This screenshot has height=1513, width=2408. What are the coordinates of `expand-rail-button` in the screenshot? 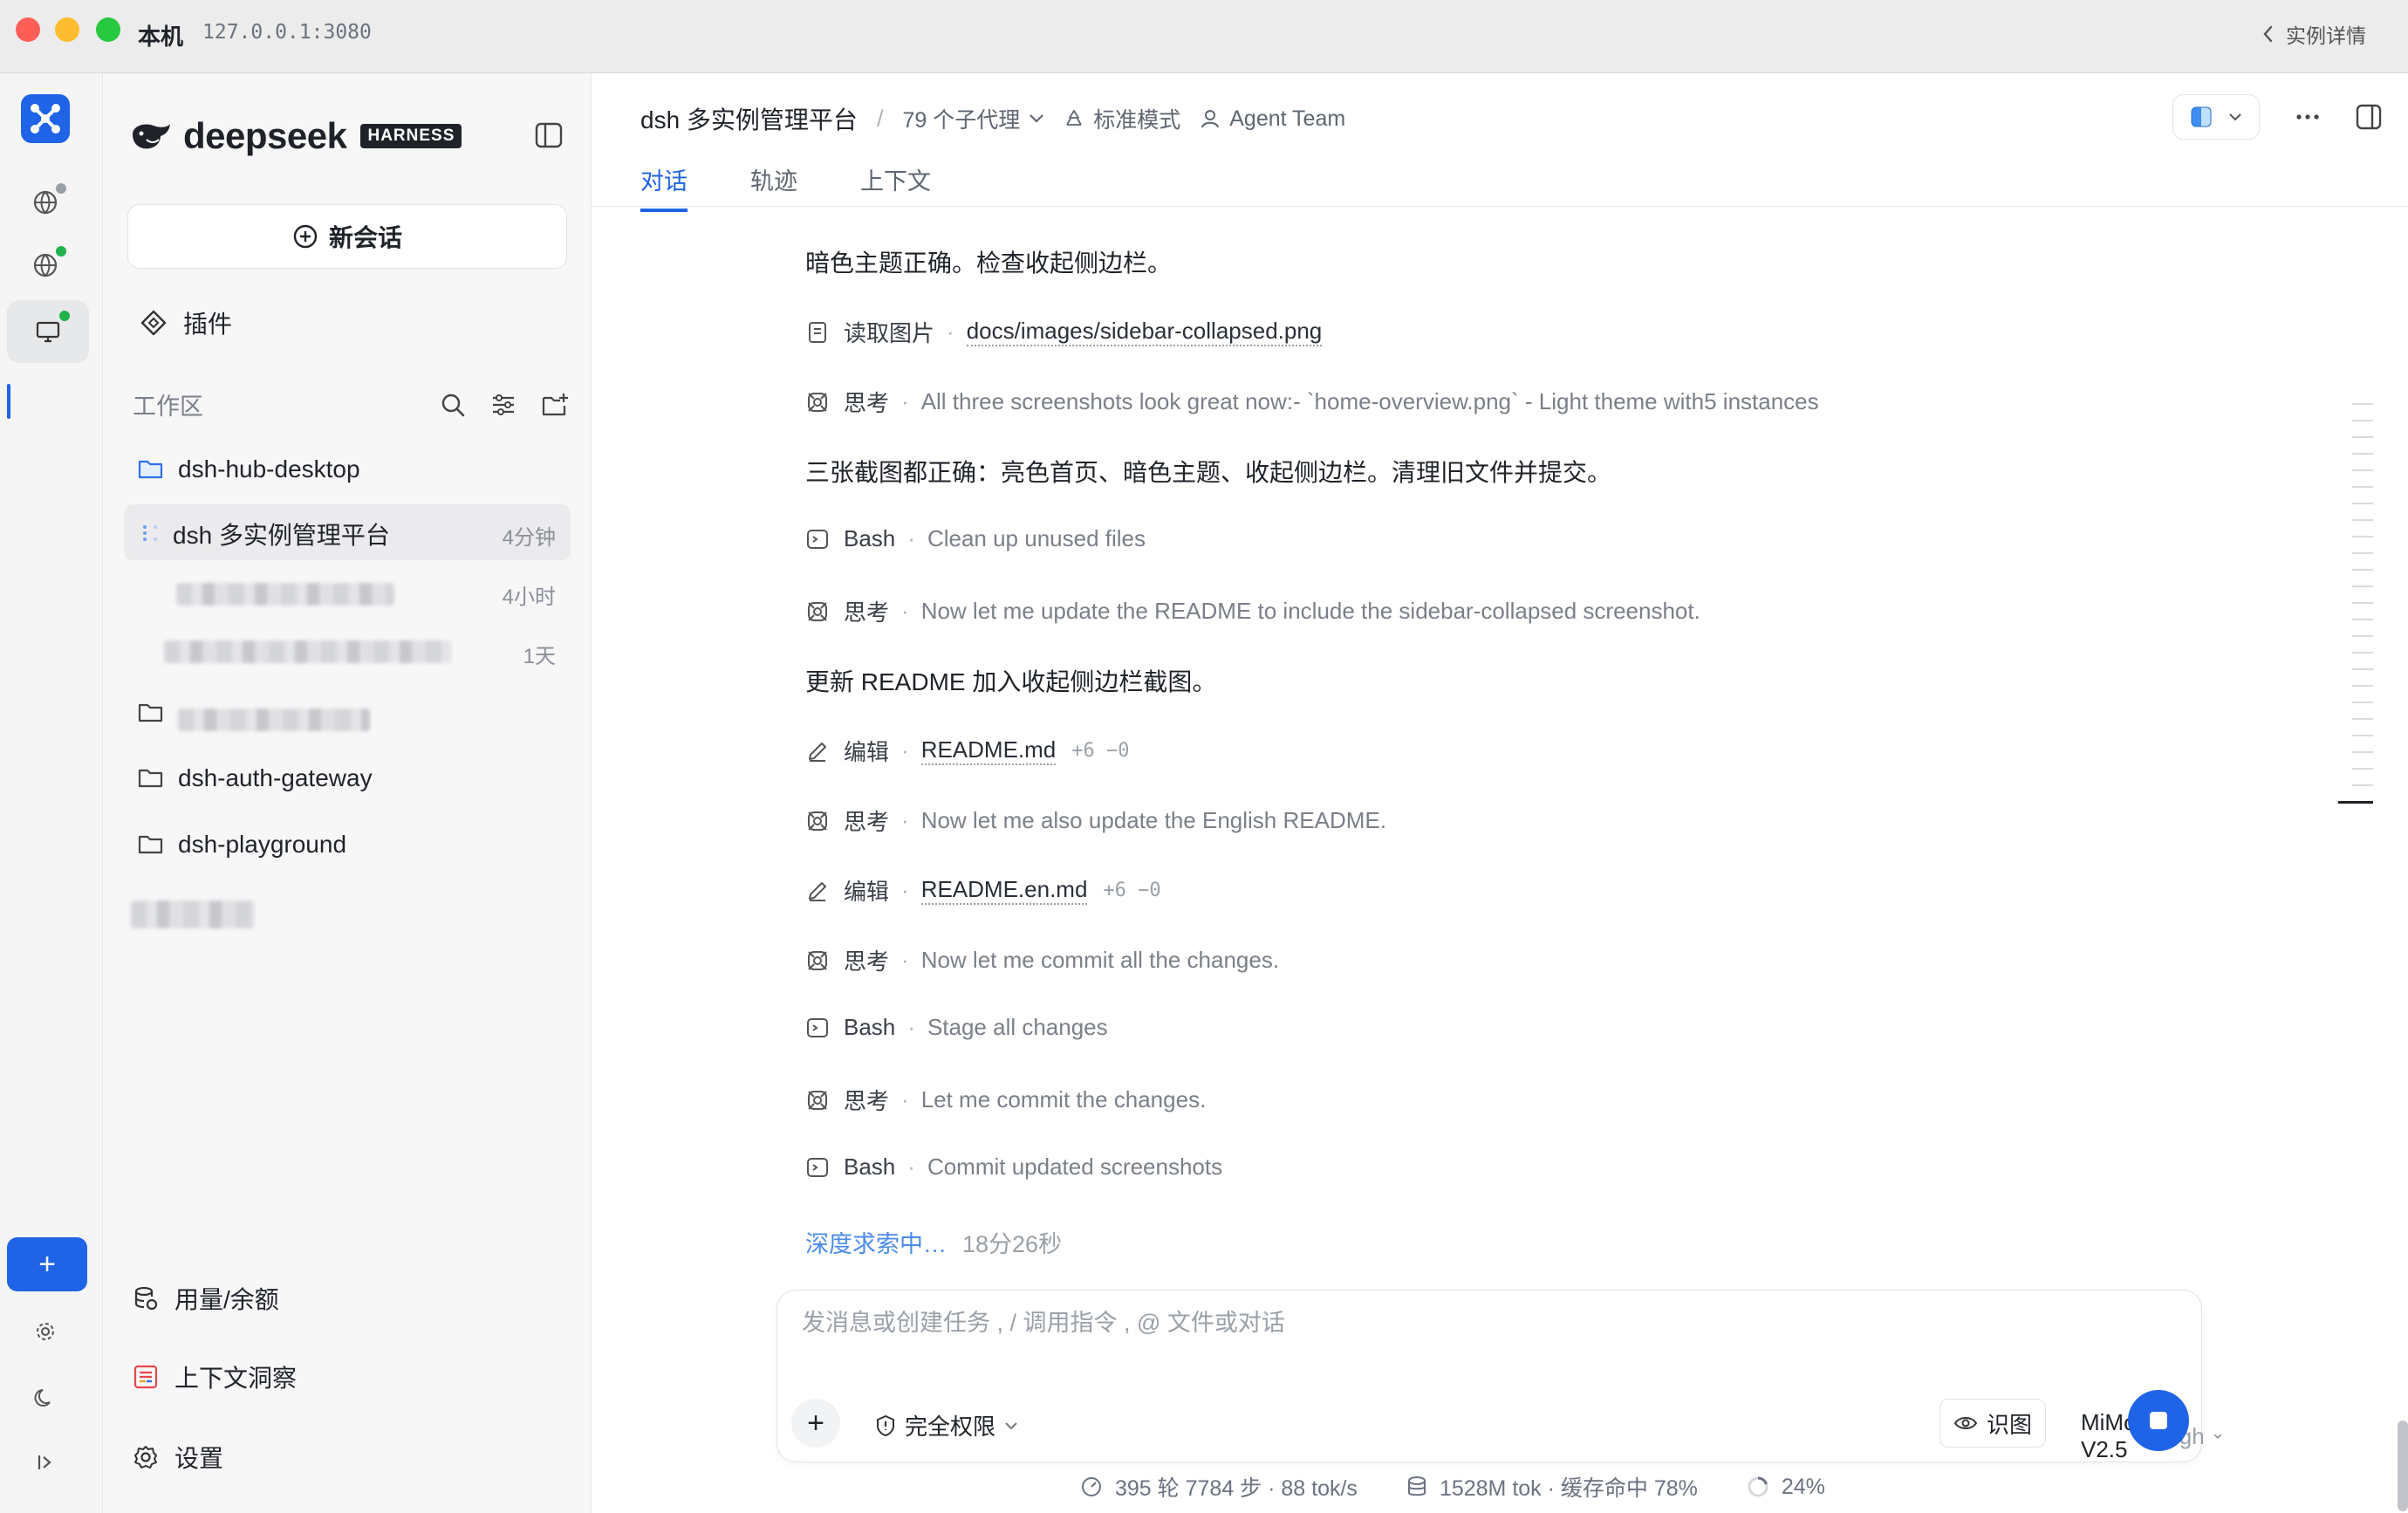 It's located at (45, 1462).